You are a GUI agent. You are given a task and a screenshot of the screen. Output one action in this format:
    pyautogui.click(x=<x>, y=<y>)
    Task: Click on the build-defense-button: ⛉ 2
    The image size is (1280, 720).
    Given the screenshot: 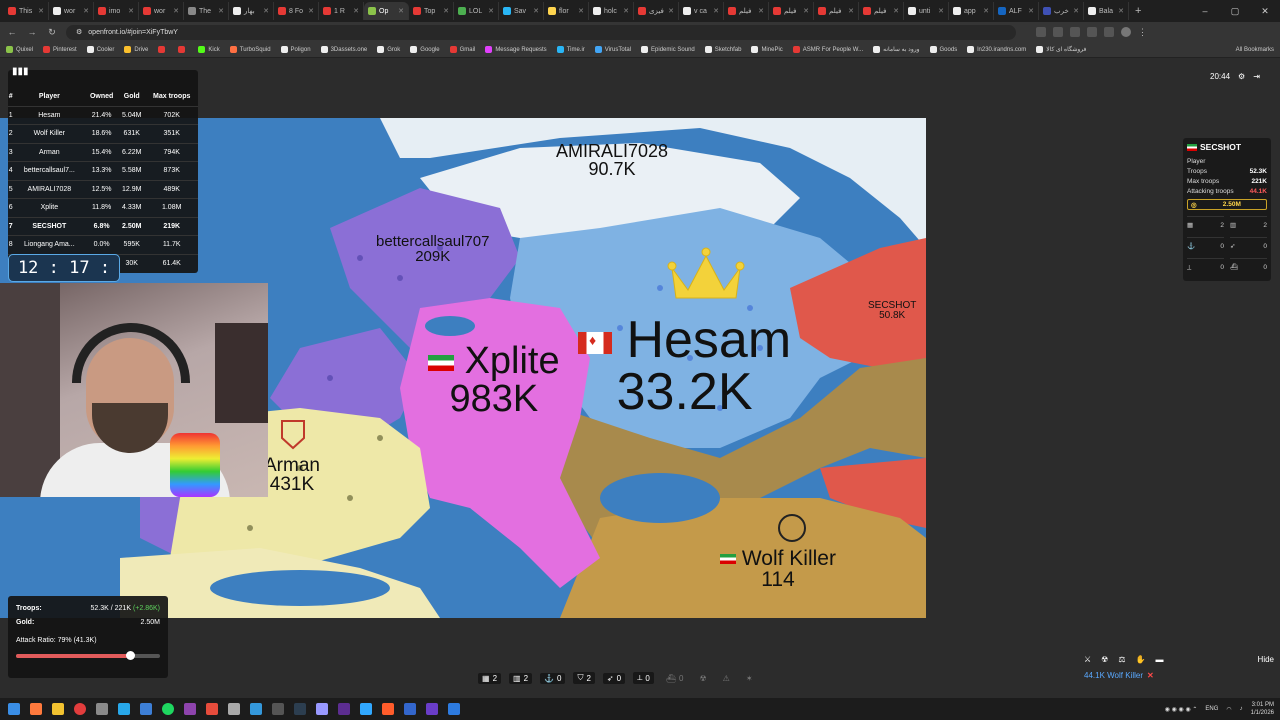 What is the action you would take?
    pyautogui.click(x=584, y=678)
    